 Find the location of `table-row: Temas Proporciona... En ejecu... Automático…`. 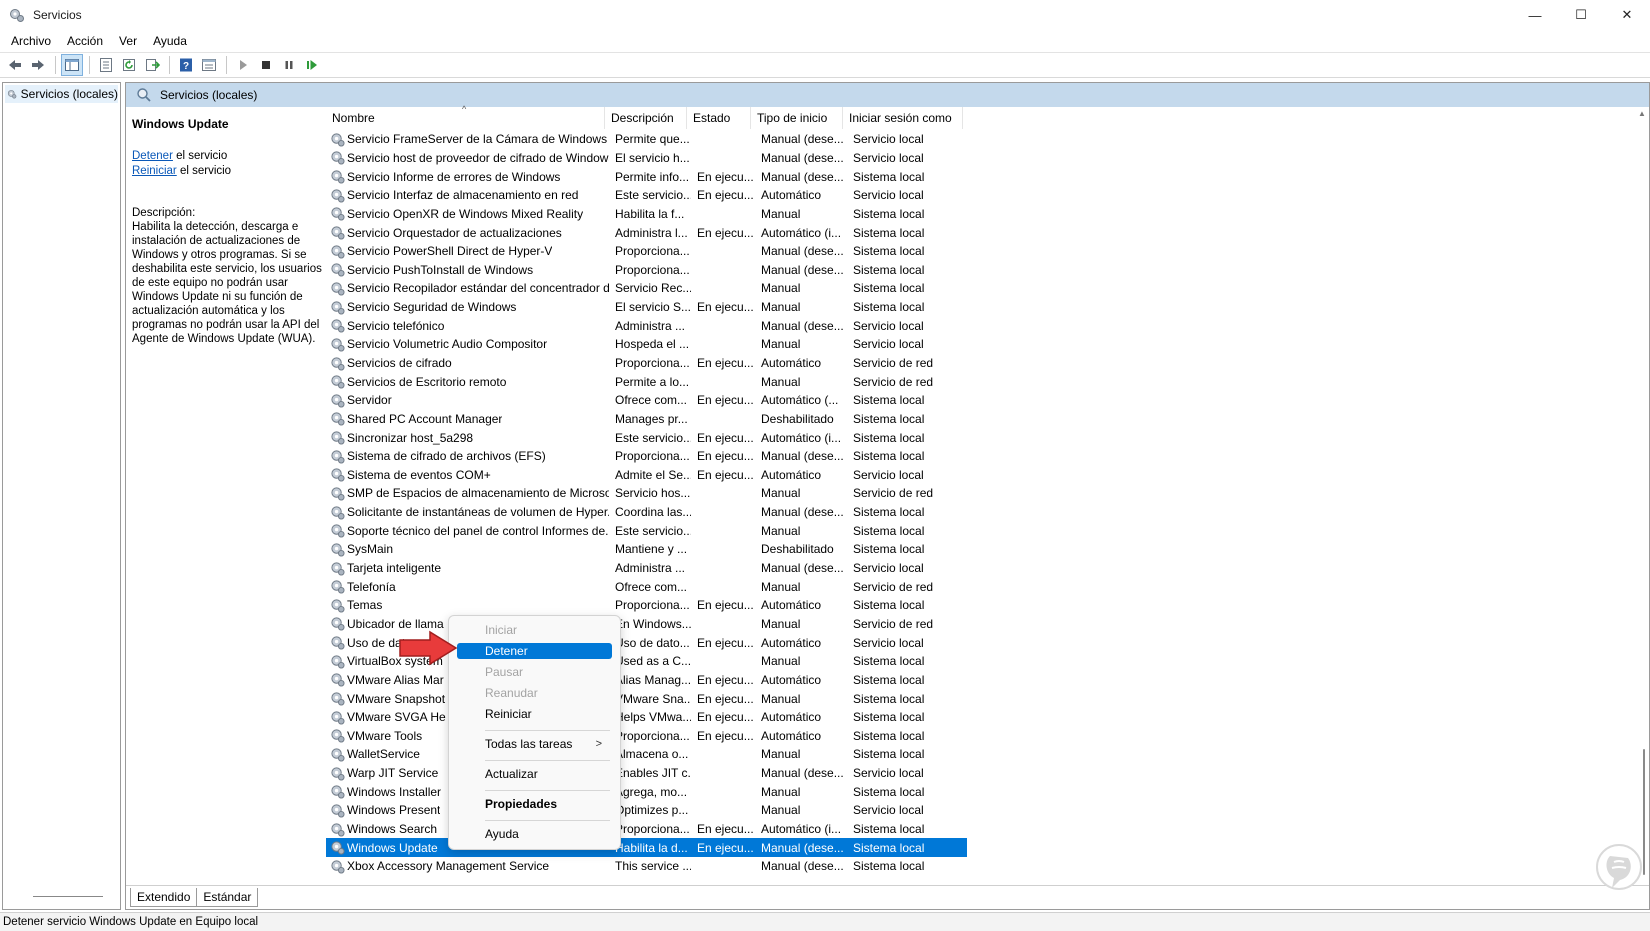

table-row: Temas Proporciona... En ejecu... Automático… is located at coordinates (646, 605).